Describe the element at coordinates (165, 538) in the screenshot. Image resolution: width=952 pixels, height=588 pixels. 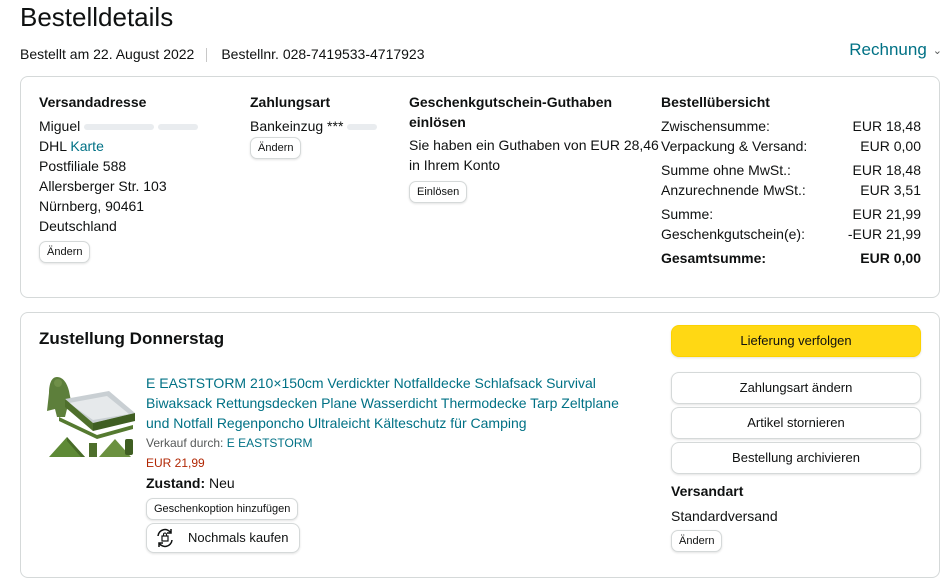
I see `buy-again-icon` at that location.